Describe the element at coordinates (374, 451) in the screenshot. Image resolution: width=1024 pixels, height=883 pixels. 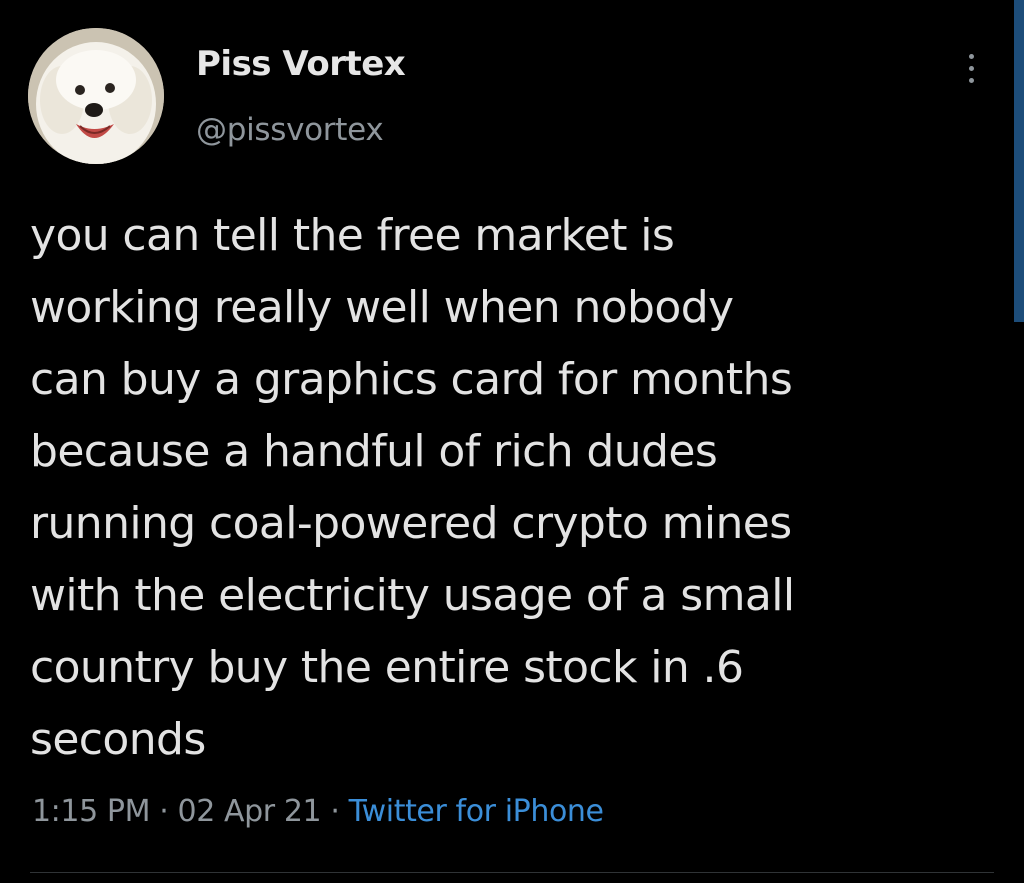
I see `tweet-text-line: because a handful of rich dudes` at that location.